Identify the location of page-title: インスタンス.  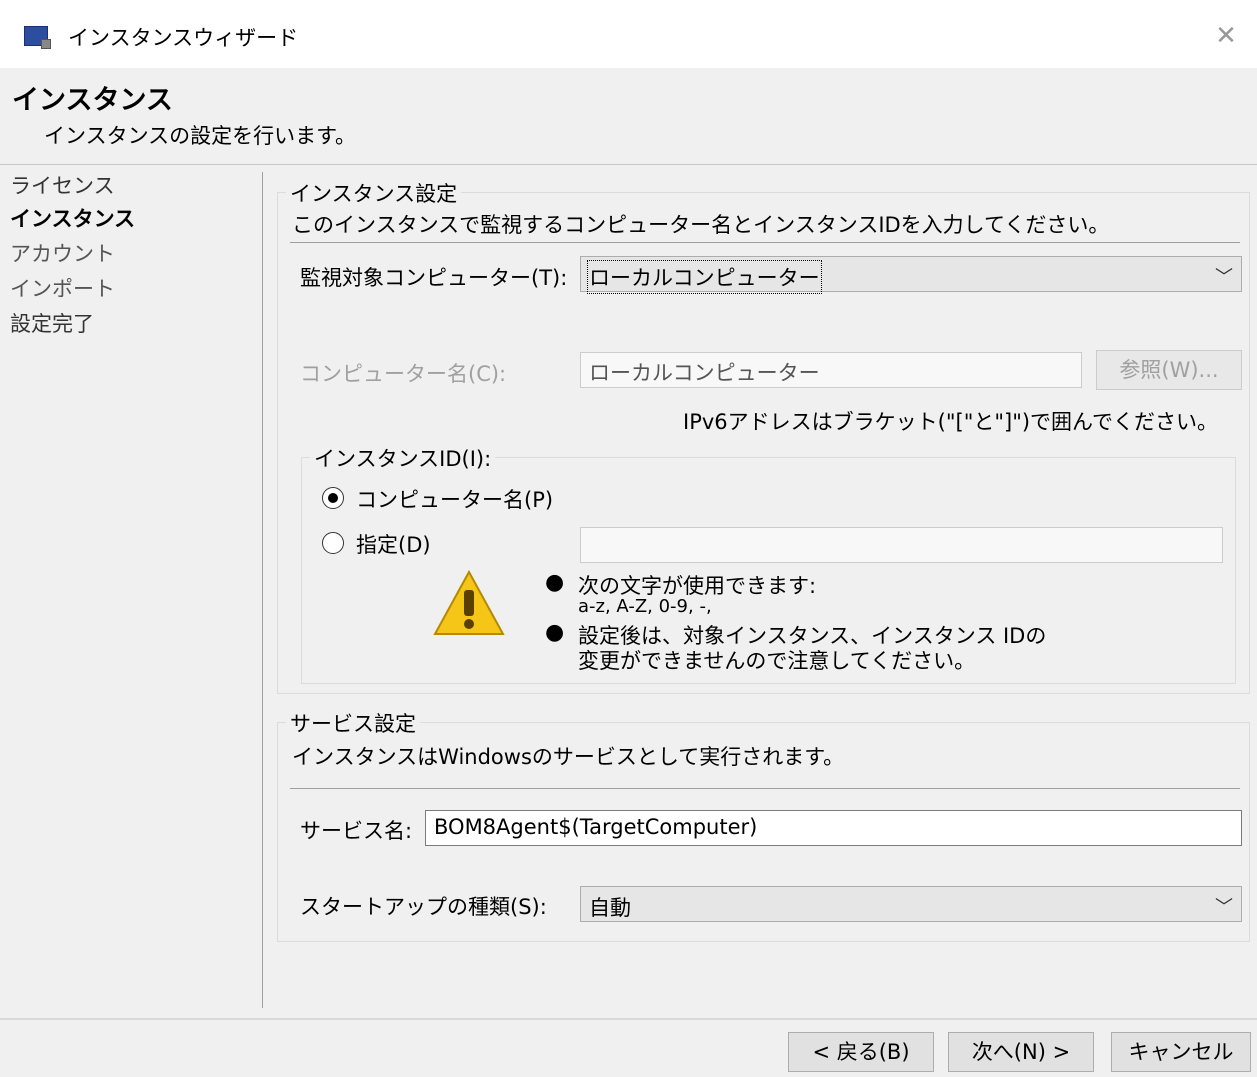
(92, 100).